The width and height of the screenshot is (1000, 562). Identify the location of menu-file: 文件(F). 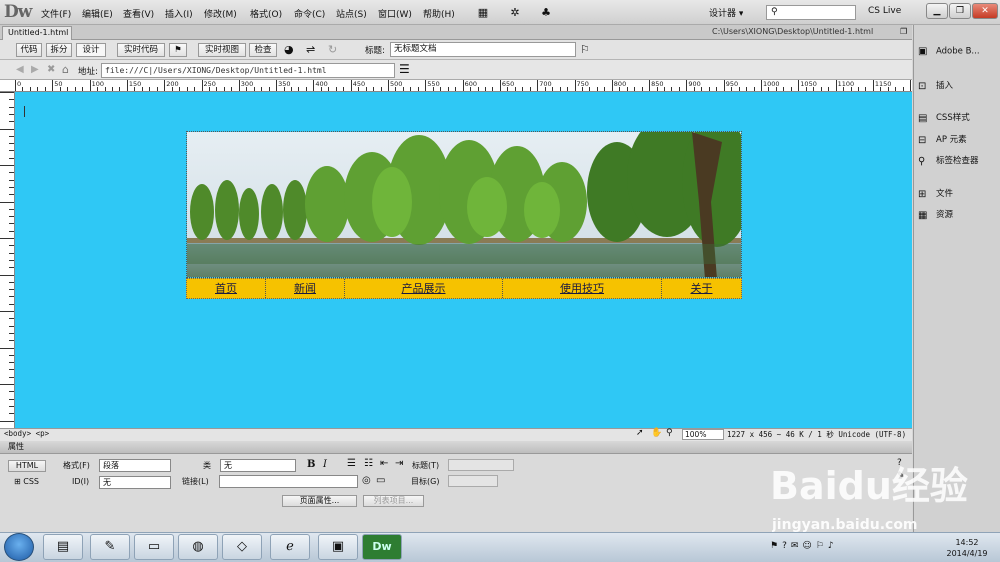
(56, 13).